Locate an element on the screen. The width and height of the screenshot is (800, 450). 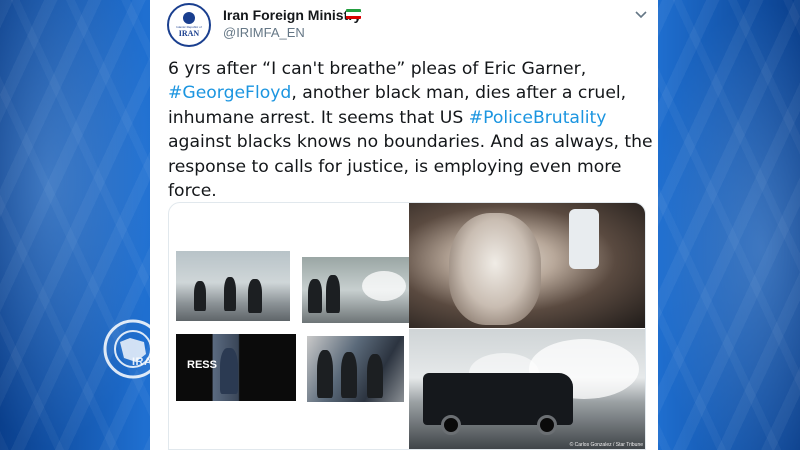
photo-credit: © Carlos Gonzalez / Star Tribune is located at coordinates (606, 445).